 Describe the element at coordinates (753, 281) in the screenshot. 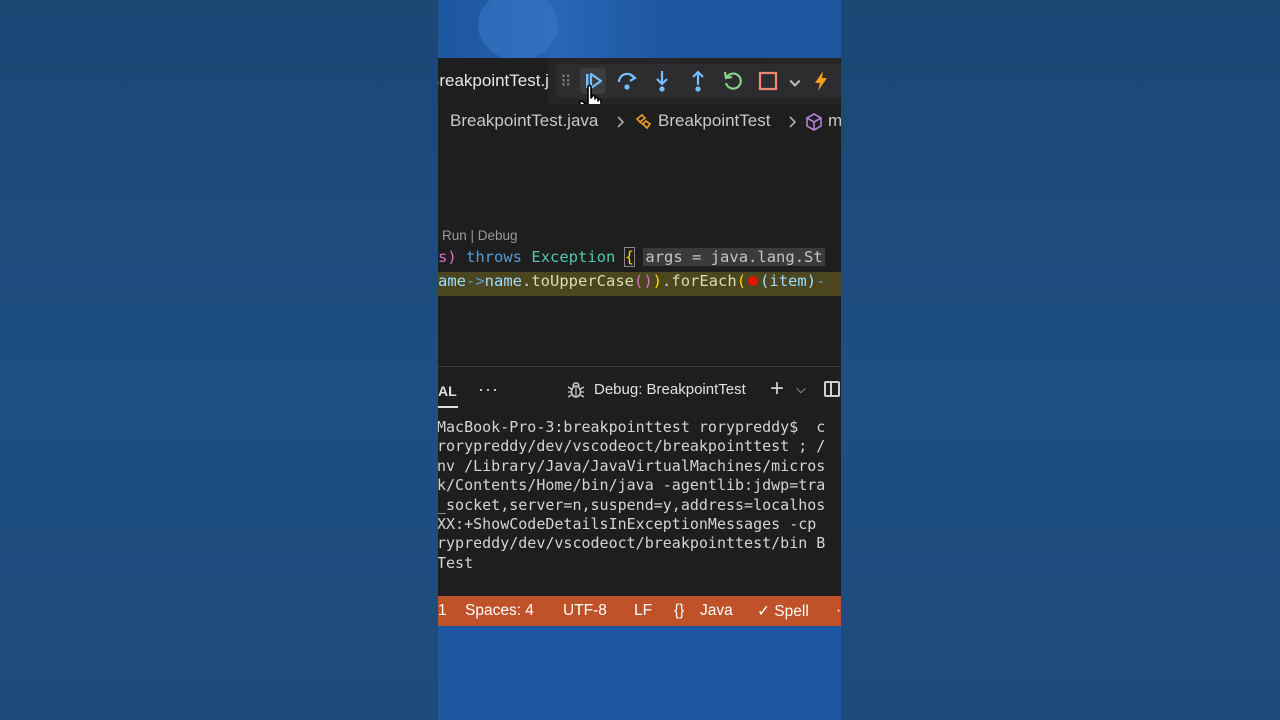

I see `inline-breakpoint-icon` at that location.